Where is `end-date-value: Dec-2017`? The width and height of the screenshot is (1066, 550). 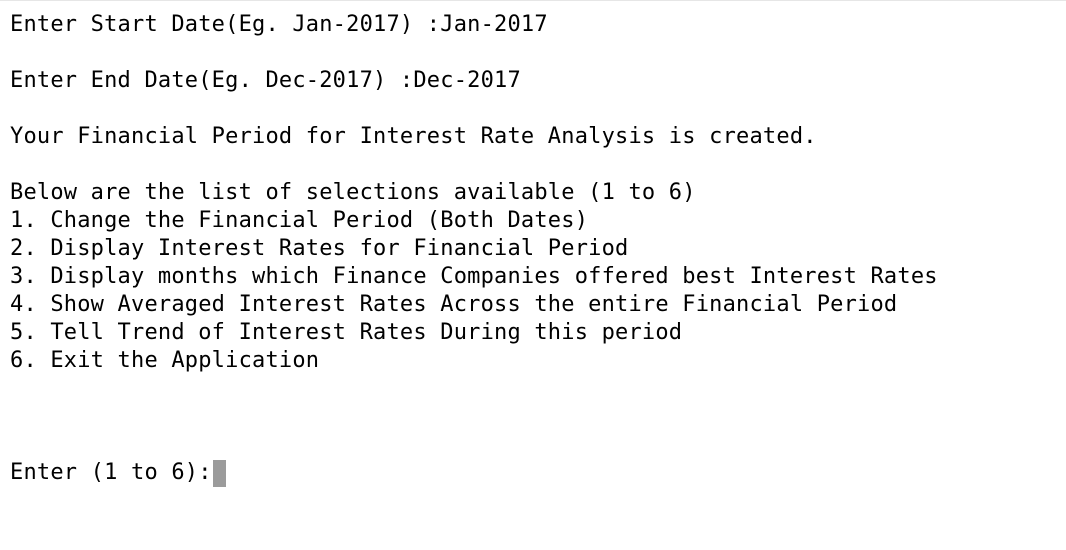 end-date-value: Dec-2017 is located at coordinates (467, 80).